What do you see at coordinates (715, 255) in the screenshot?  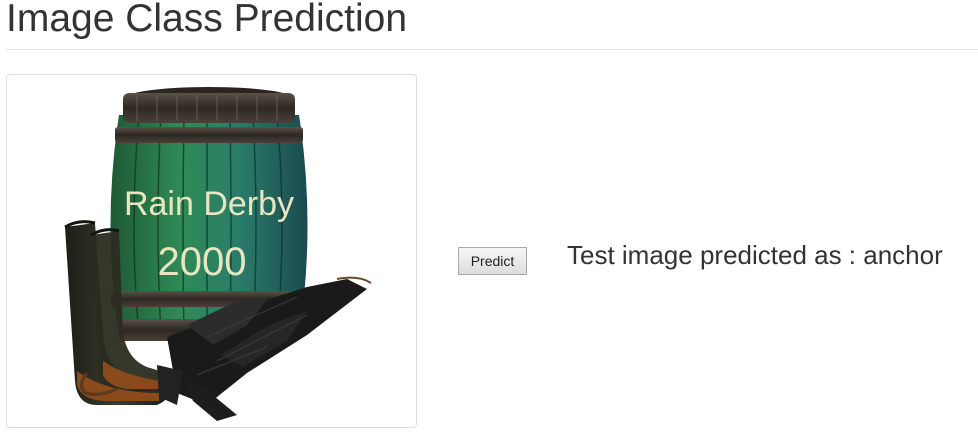 I see `prediction-result-prefix: Test image predicted as :` at bounding box center [715, 255].